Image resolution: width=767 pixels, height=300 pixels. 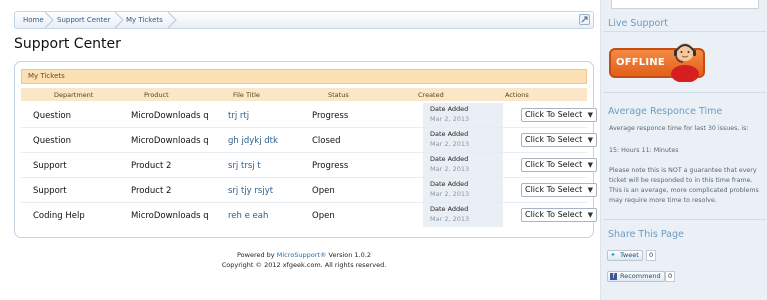 I want to click on breadcrumb-my-tickets: My Tickets, so click(x=140, y=20).